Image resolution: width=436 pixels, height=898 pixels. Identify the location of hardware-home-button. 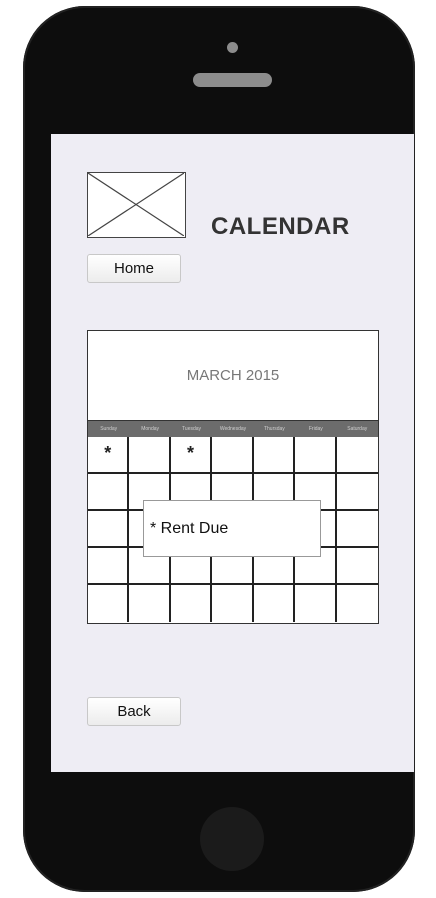
(232, 839).